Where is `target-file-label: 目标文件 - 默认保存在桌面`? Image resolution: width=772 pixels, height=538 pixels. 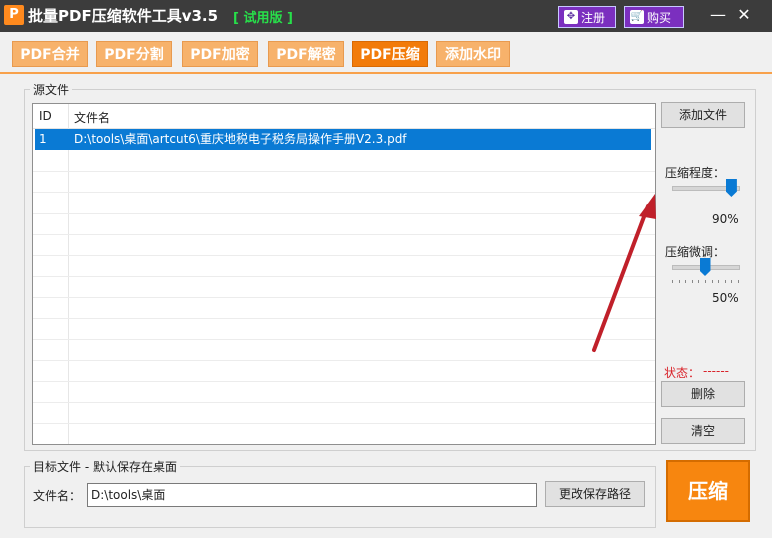
target-file-label: 目标文件 - 默认保存在桌面 is located at coordinates (105, 466).